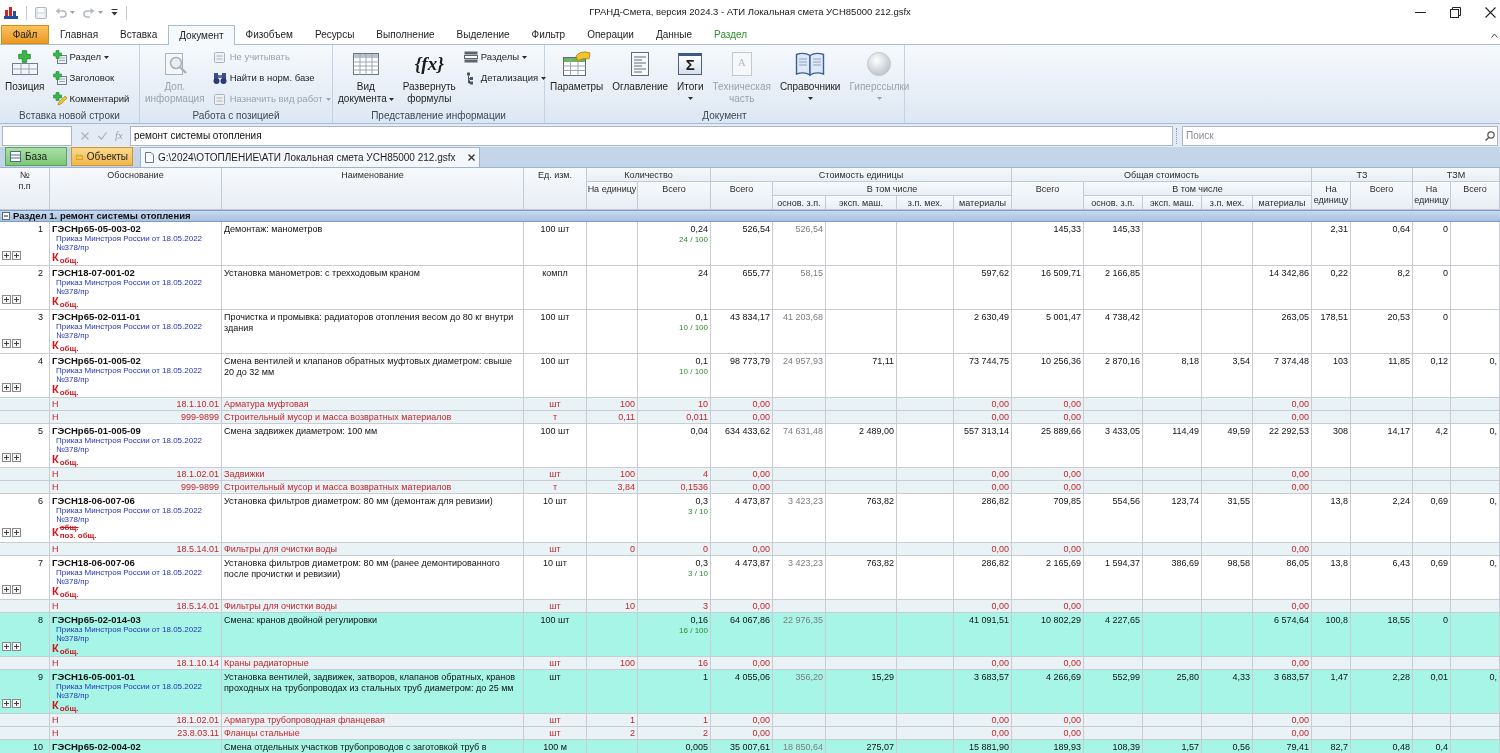  Describe the element at coordinates (750, 216) in the screenshot. I see `section-row: Раздел 1. ремонт системы отопления` at that location.